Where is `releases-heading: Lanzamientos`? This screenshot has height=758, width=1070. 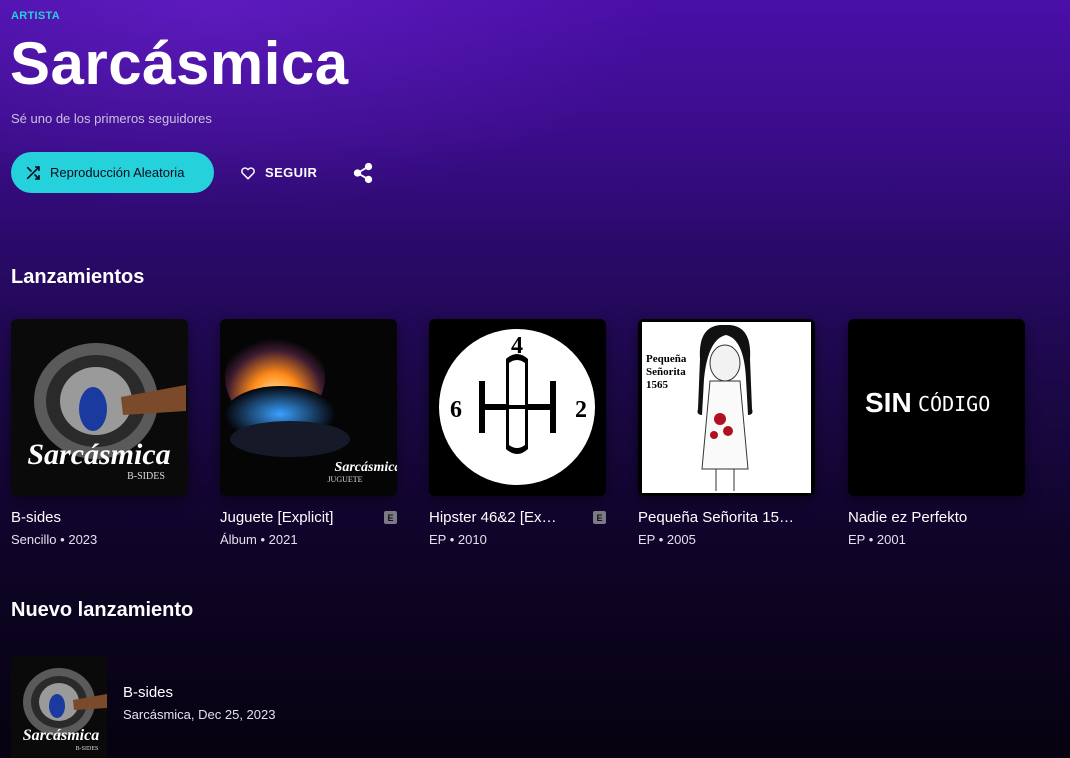
releases-heading: Lanzamientos is located at coordinates (78, 277).